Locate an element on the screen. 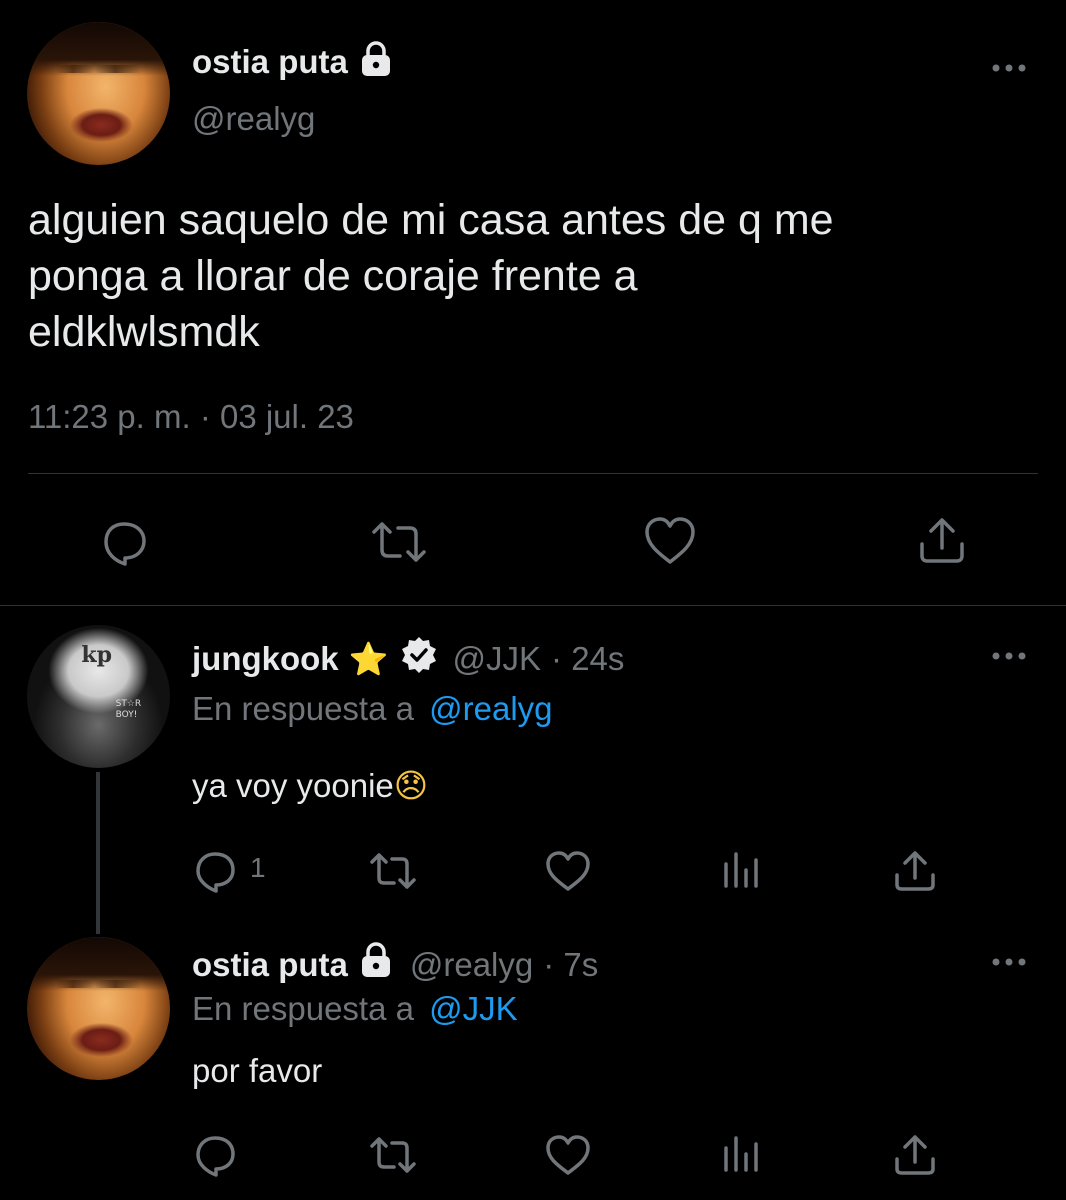  reply2-header: ostia puta @realyg · 7s is located at coordinates (395, 965).